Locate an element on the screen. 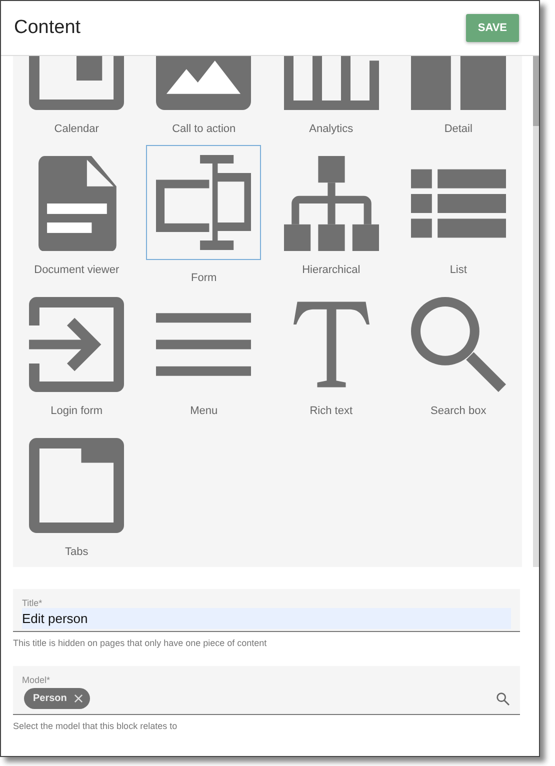  tab-icon is located at coordinates (76, 485).